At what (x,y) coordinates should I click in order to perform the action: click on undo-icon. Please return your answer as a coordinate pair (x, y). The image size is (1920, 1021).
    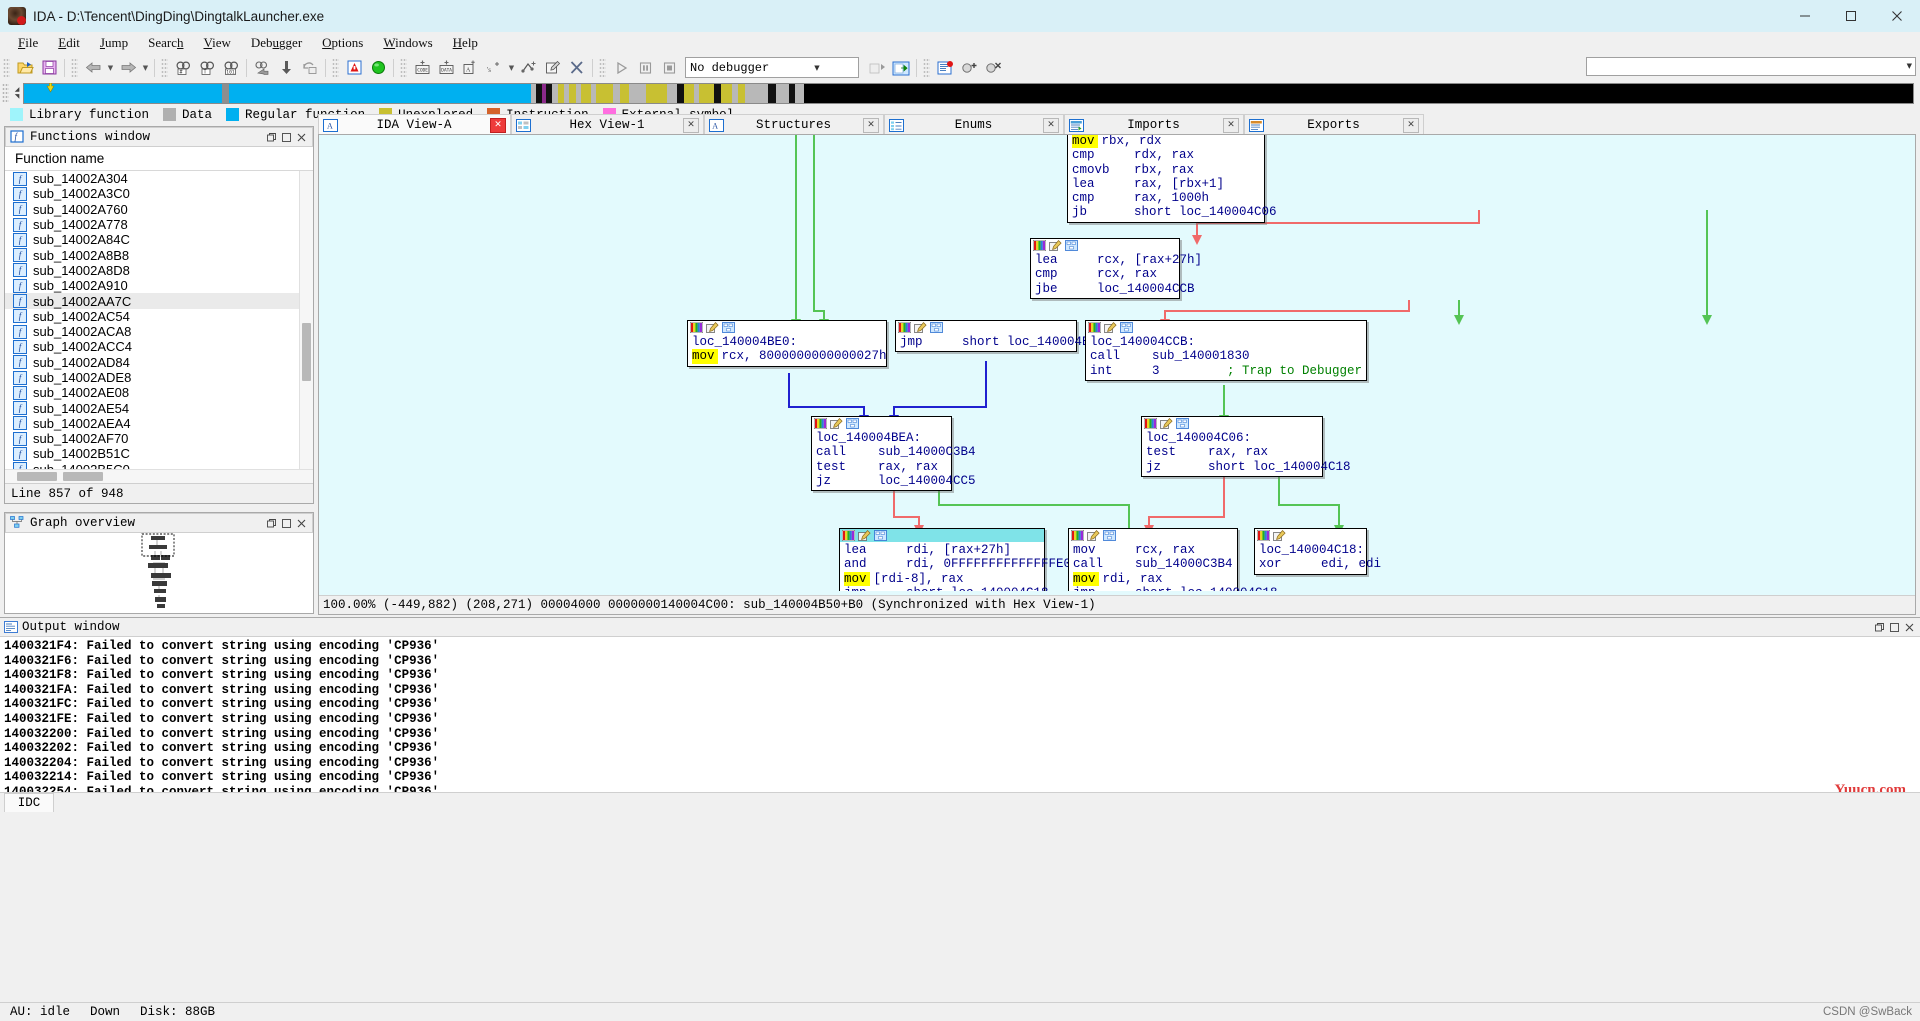
    Looking at the image, I should click on (310, 68).